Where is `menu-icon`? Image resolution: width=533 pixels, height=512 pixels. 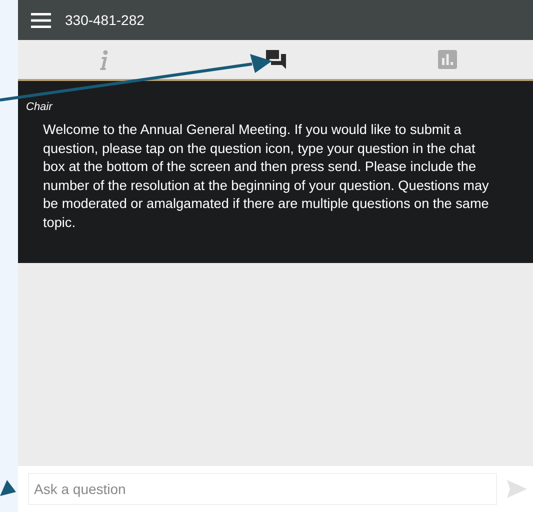 menu-icon is located at coordinates (41, 20).